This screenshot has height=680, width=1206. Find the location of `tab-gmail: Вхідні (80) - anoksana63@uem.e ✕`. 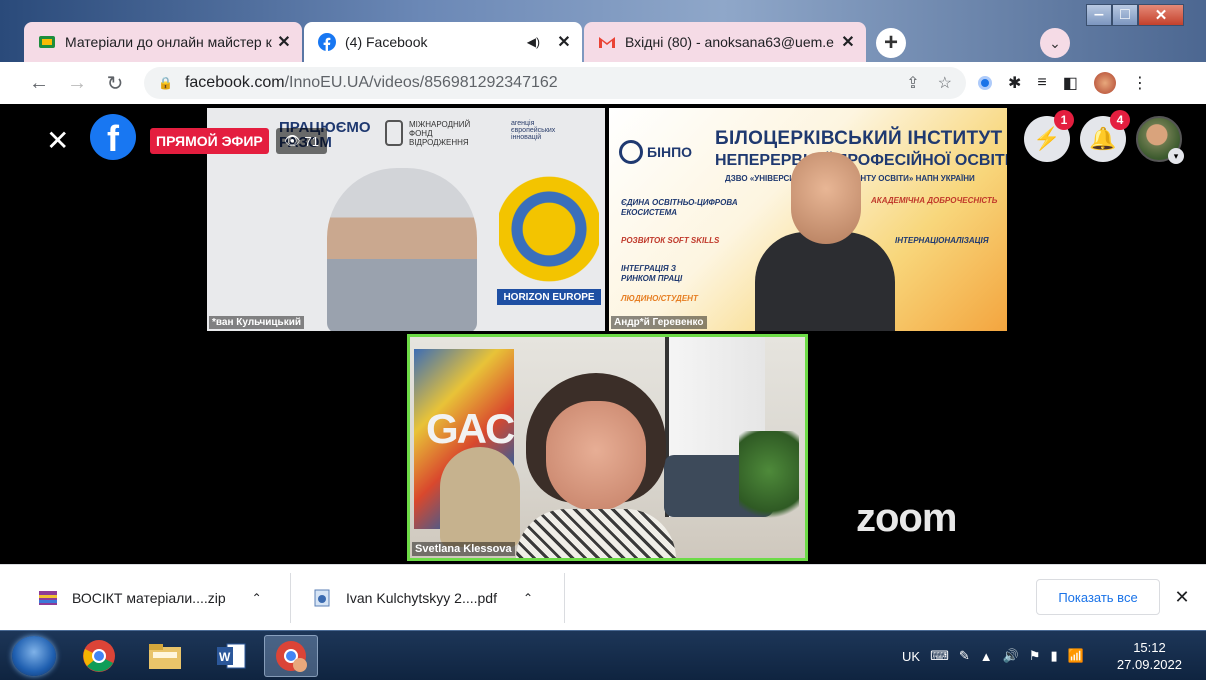

tab-gmail: Вхідні (80) - anoksana63@uem.e ✕ is located at coordinates (725, 42).